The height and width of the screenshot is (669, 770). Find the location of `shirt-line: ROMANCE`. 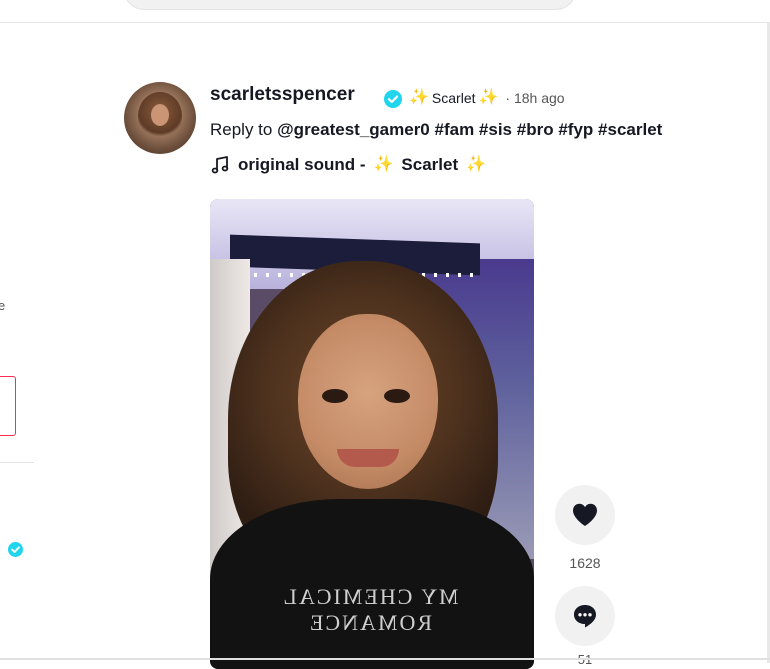

shirt-line: ROMANCE is located at coordinates (370, 622).